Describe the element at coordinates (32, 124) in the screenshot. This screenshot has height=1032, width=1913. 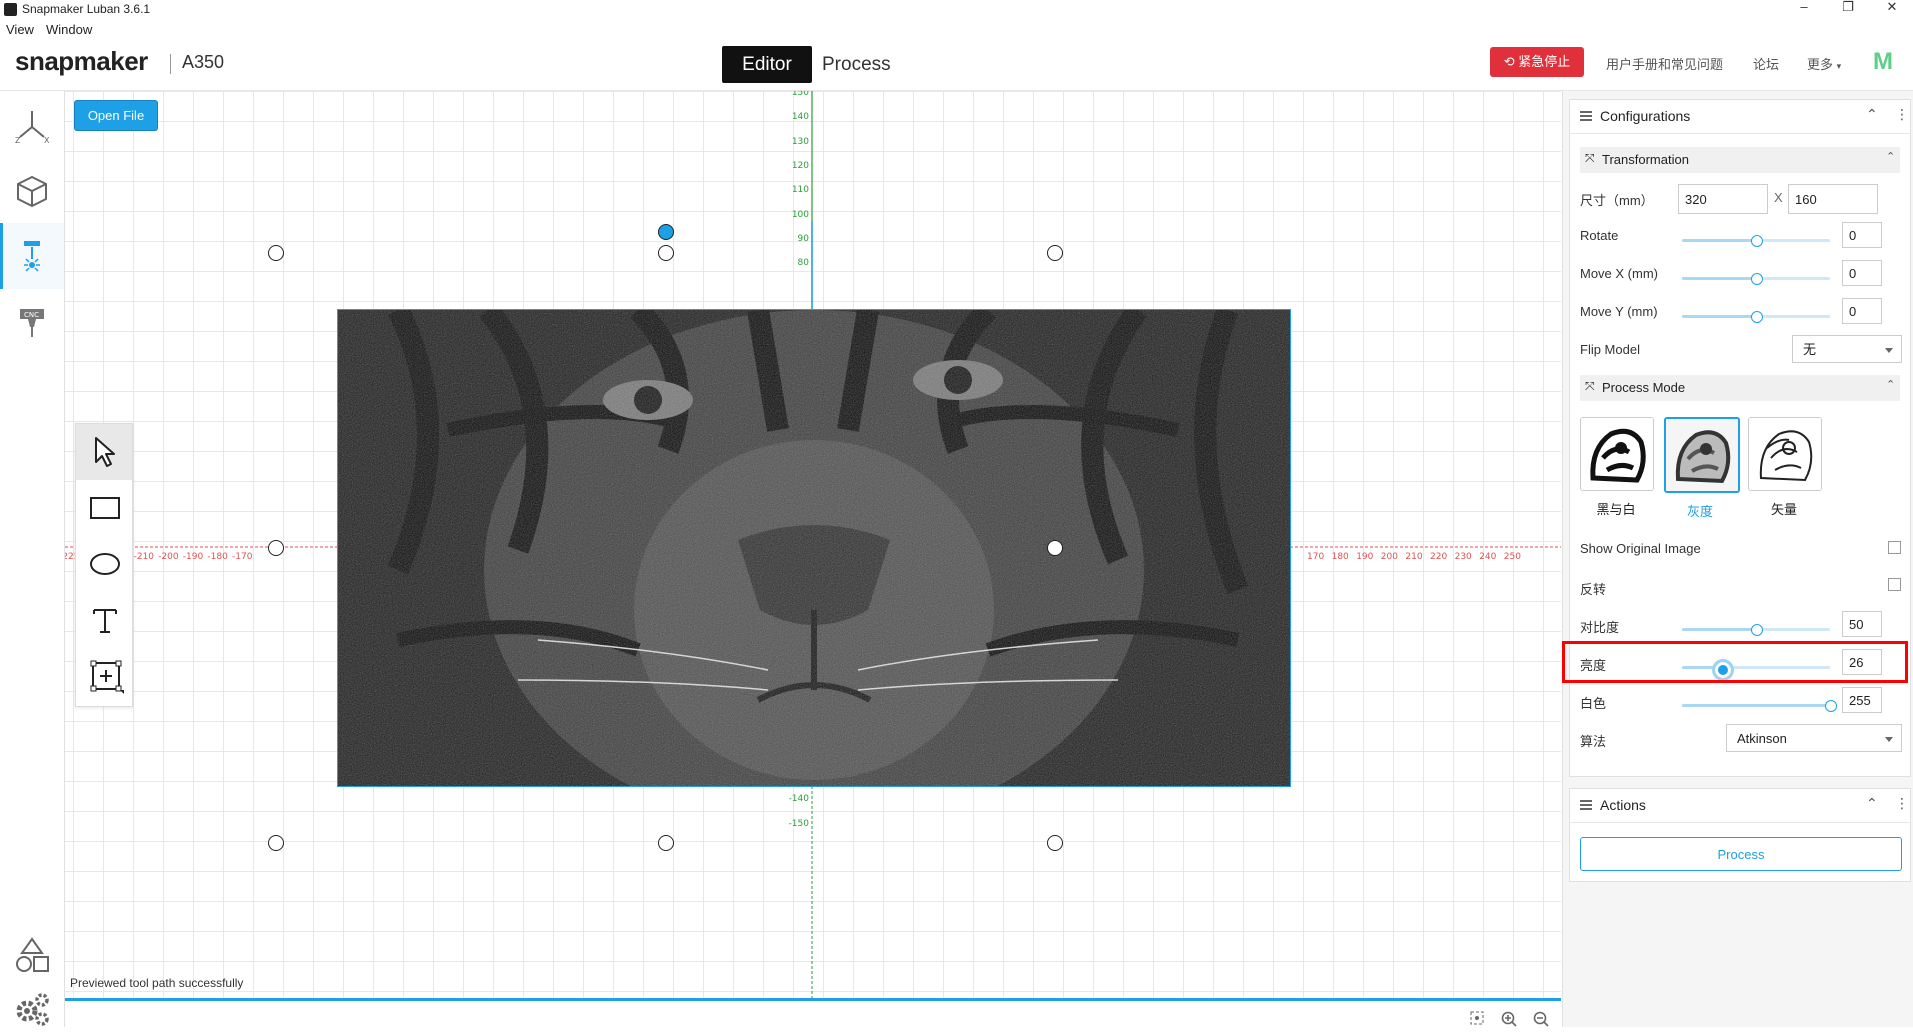
I see `sidebar-item-workspace: Z X` at that location.